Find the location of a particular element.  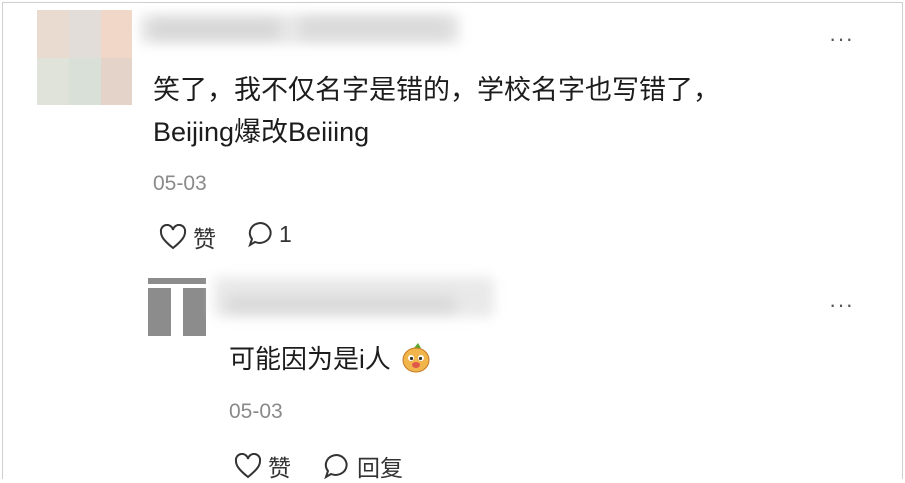

reply-count: 1 is located at coordinates (285, 233).